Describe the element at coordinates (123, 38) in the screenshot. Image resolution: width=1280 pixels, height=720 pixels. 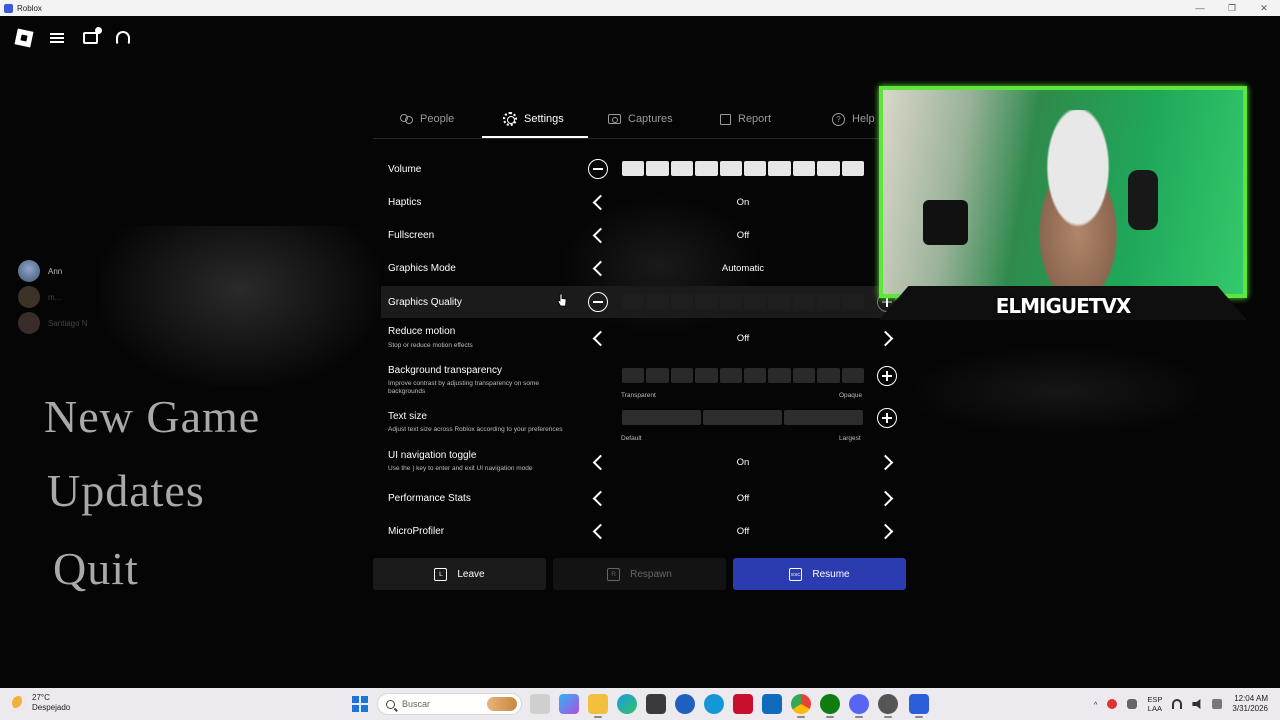
I see `voice-button` at that location.